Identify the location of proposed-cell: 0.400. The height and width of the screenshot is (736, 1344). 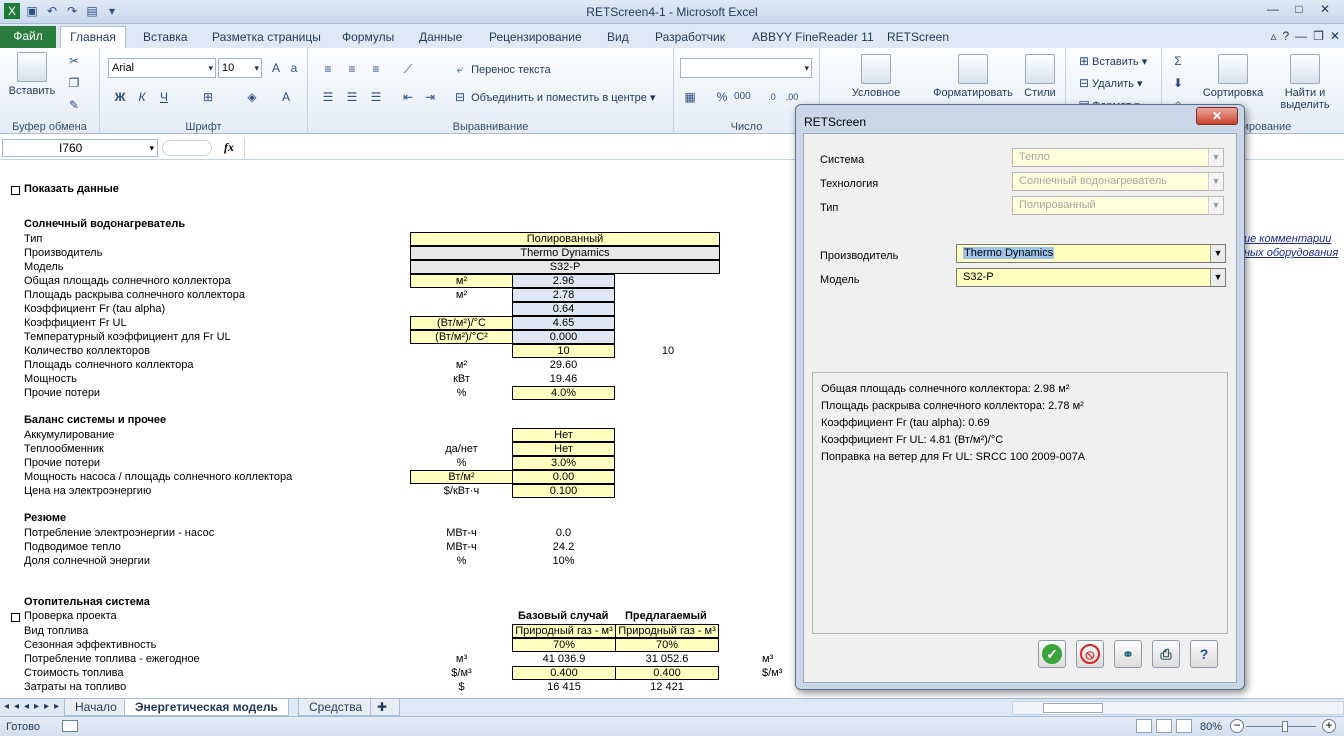
(667, 673).